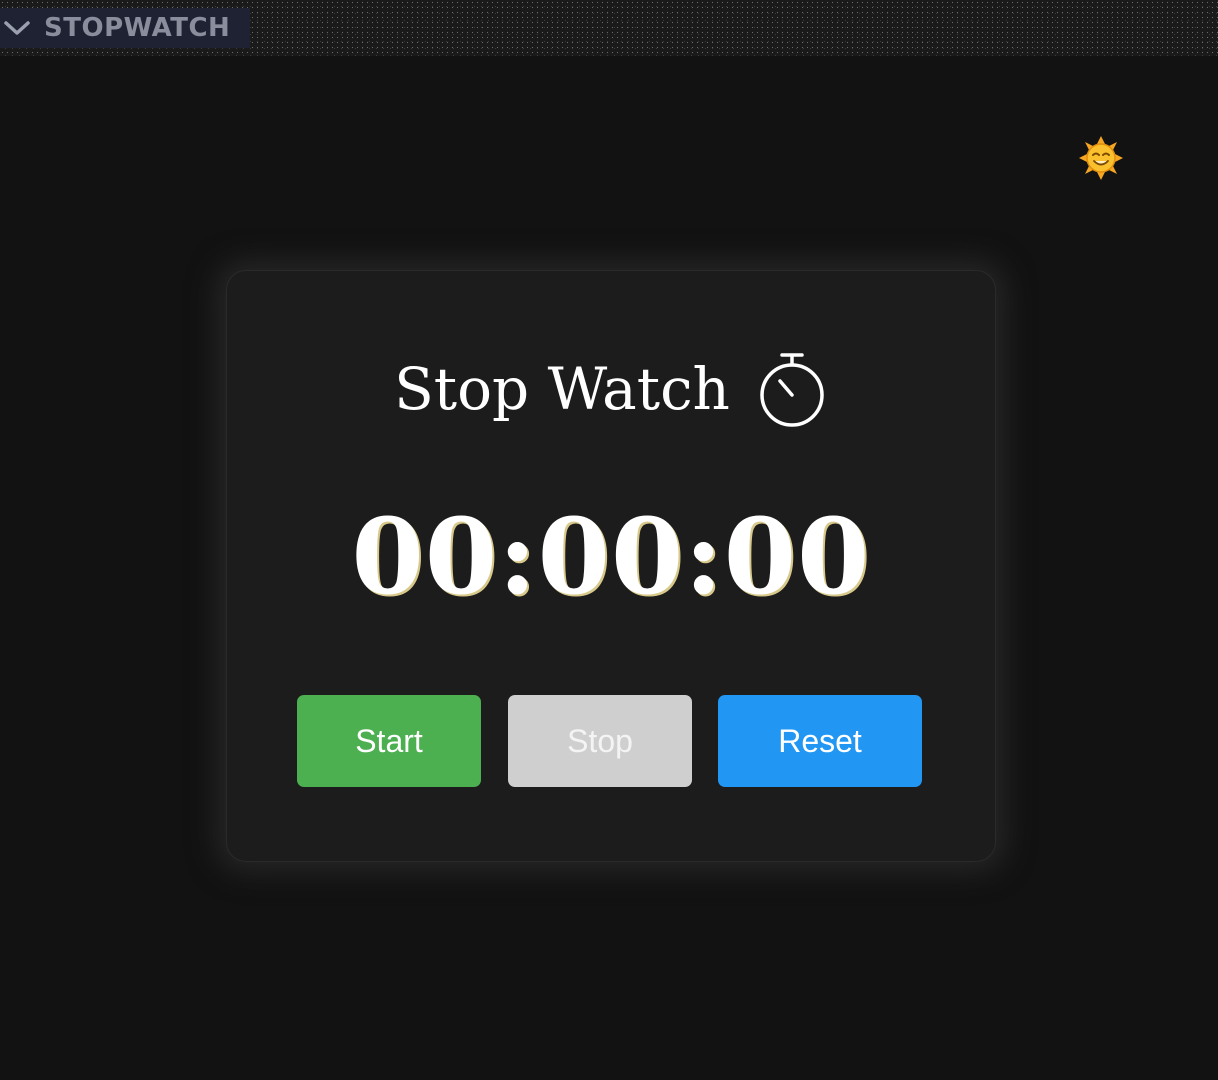 The image size is (1218, 1080). Describe the element at coordinates (611, 556) in the screenshot. I see `time-display: 00:00:00` at that location.